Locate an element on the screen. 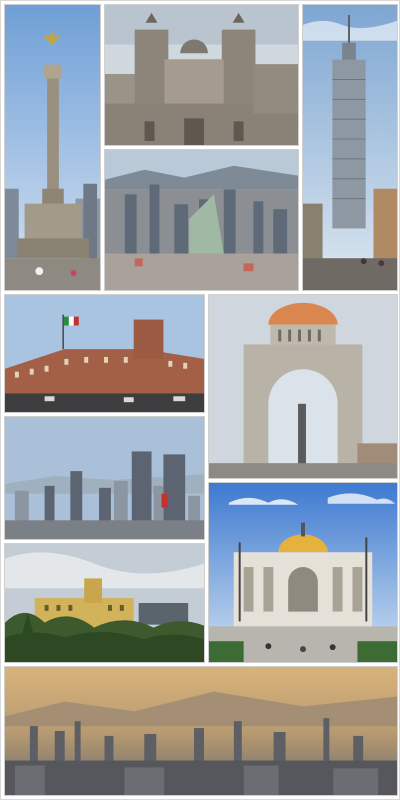 Image resolution: width=400 pixels, height=800 pixels. skyline-icon is located at coordinates (104, 478).